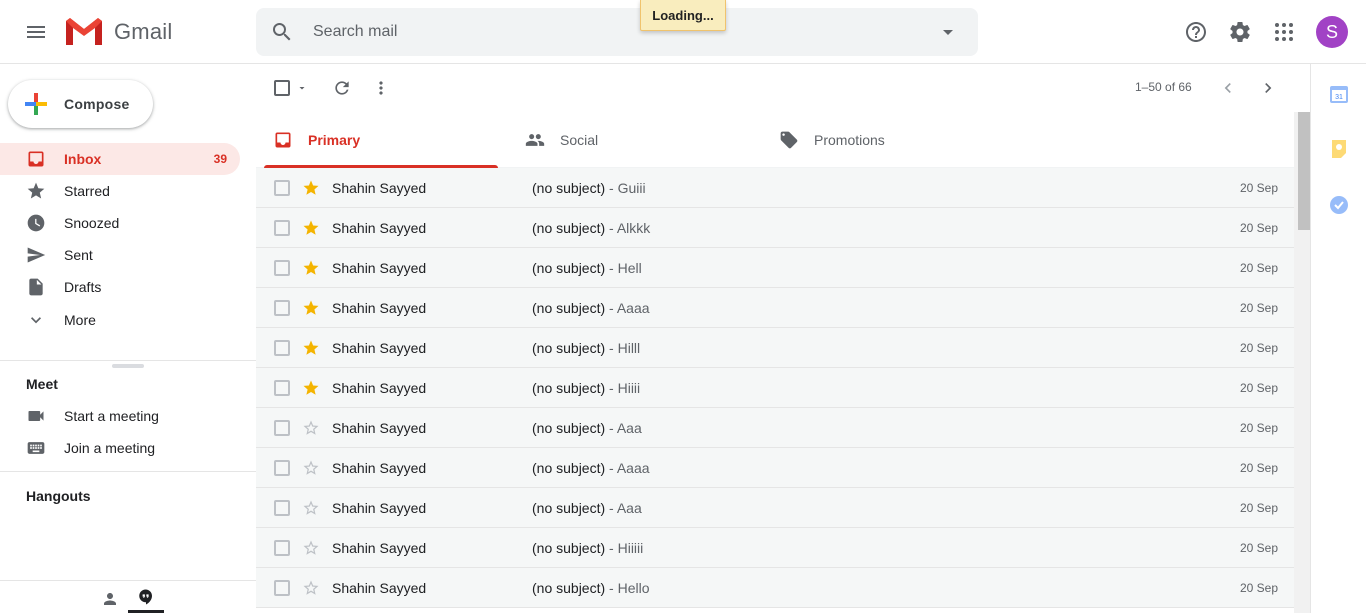  What do you see at coordinates (948, 32) in the screenshot?
I see `search-options-dropdown-icon` at bounding box center [948, 32].